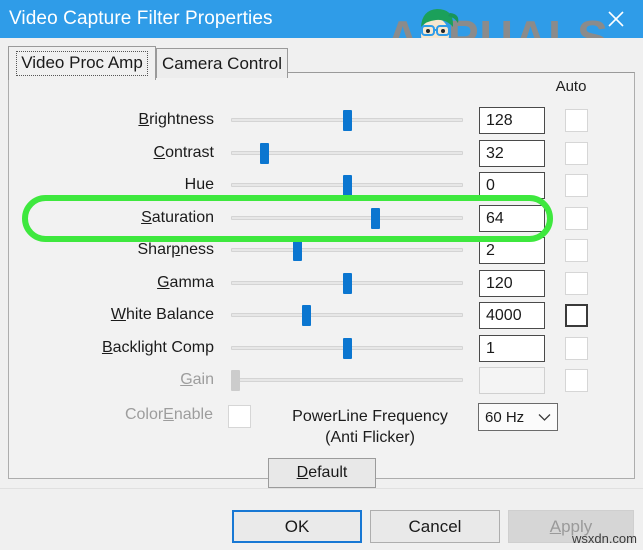 The image size is (643, 550). Describe the element at coordinates (505, 417) in the screenshot. I see `powerline-frequency-value: 60 Hz` at that location.